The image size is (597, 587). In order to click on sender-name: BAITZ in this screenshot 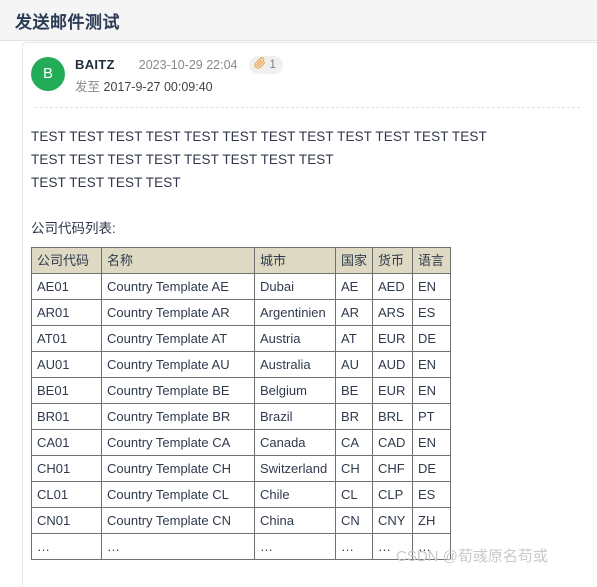, I will do `click(95, 64)`.